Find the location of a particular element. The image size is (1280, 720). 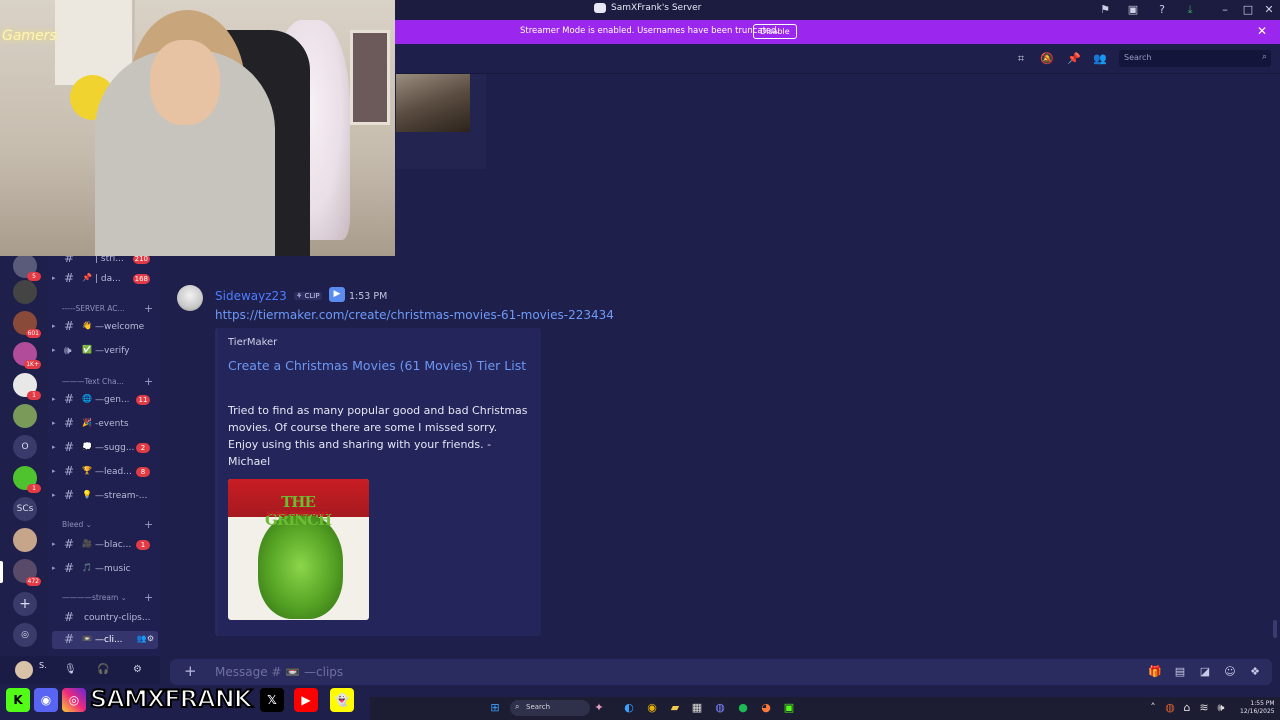

user-name: S. is located at coordinates (43, 665).